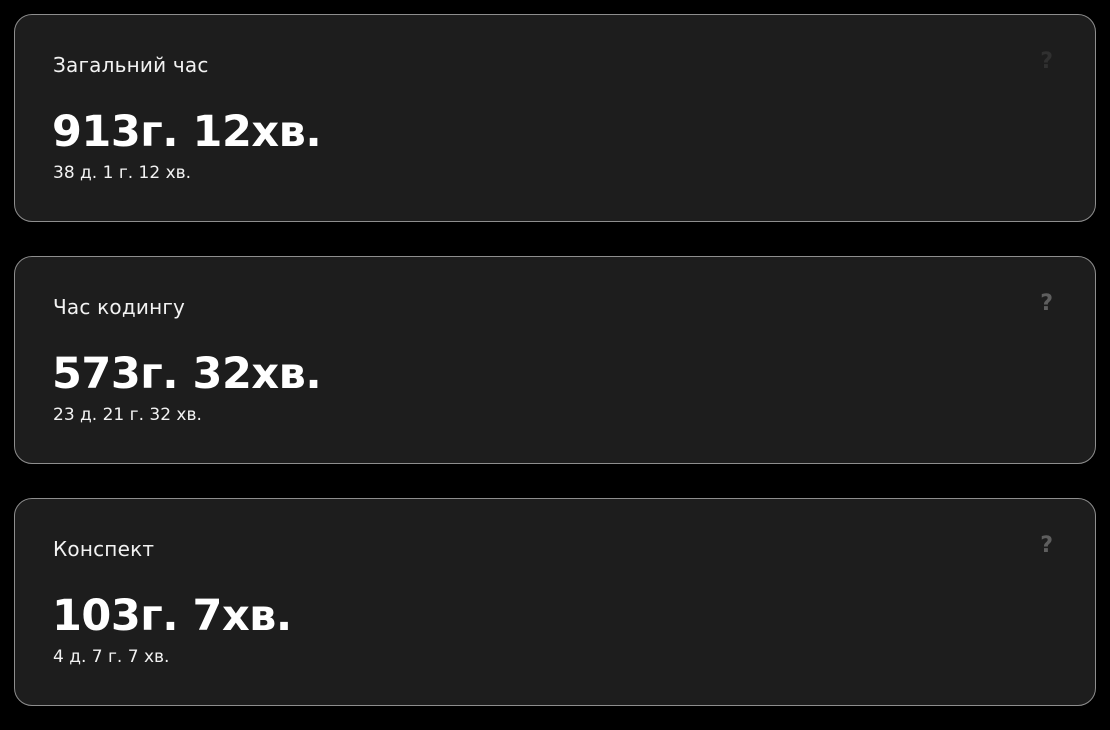 This screenshot has height=730, width=1110. I want to click on card-detail: 23 д. 21 г. 32 хв., so click(127, 415).